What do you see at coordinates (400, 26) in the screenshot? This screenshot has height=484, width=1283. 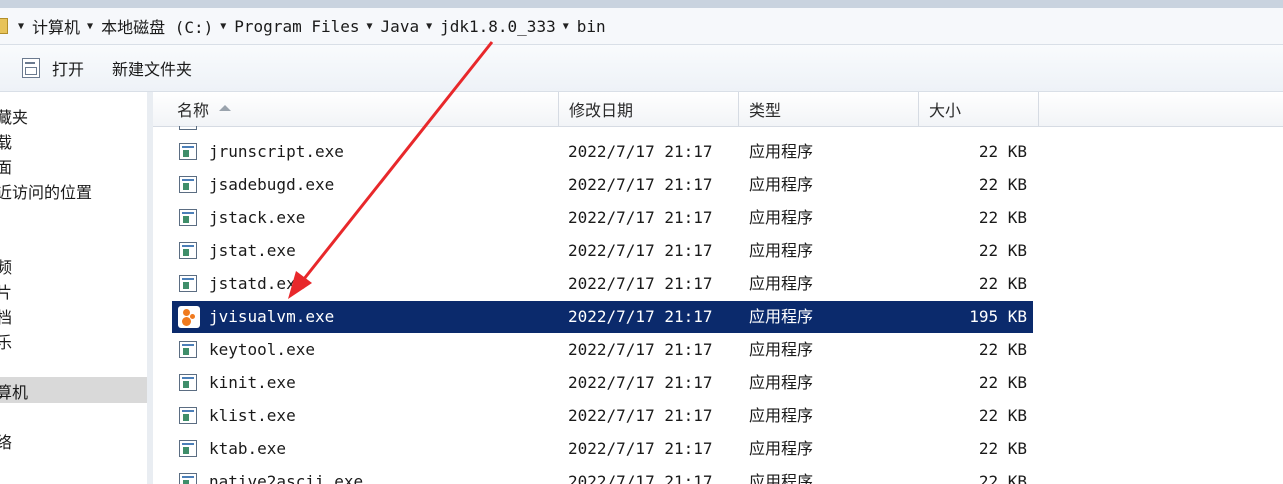 I see `breadcrumb-label: Java` at bounding box center [400, 26].